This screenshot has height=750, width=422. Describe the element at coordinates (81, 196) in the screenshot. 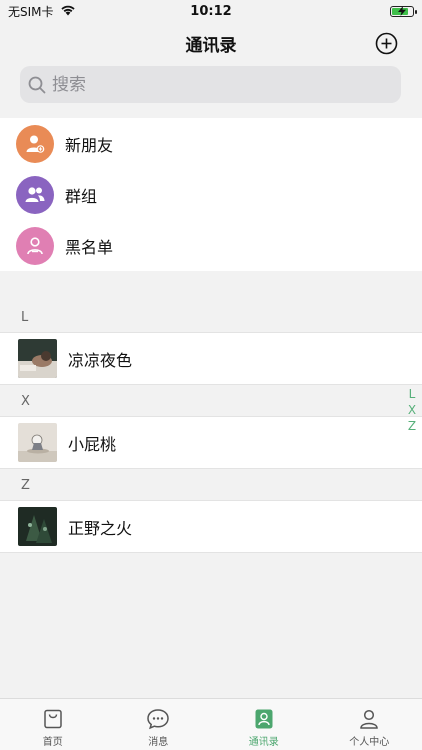

I see `groups-label: 群组` at that location.